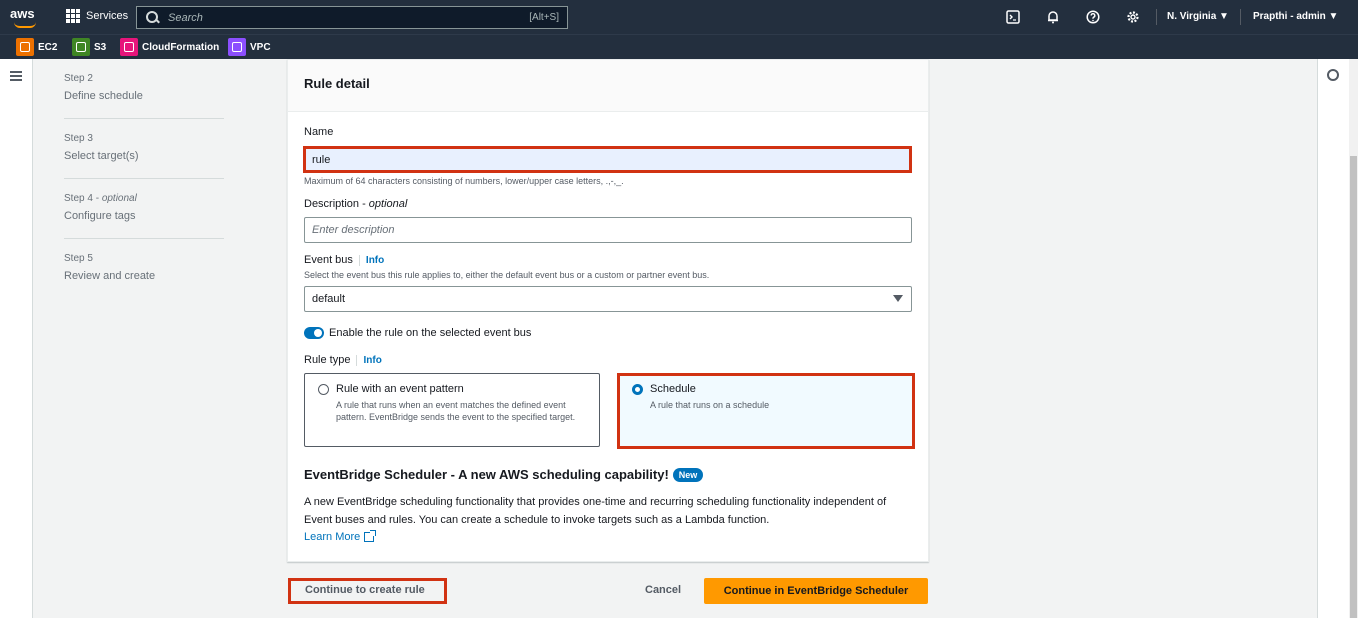 The image size is (1358, 618). What do you see at coordinates (314, 333) in the screenshot?
I see `enable-rule-toggle` at bounding box center [314, 333].